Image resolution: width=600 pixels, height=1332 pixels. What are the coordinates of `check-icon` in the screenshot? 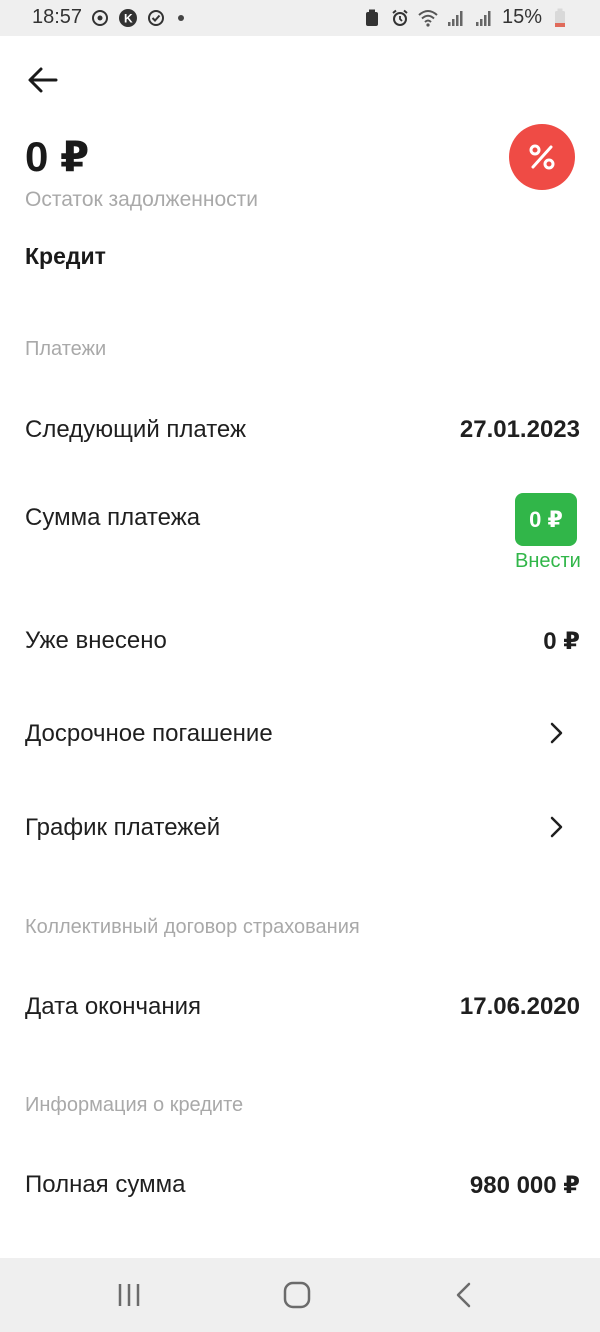 It's located at (156, 18).